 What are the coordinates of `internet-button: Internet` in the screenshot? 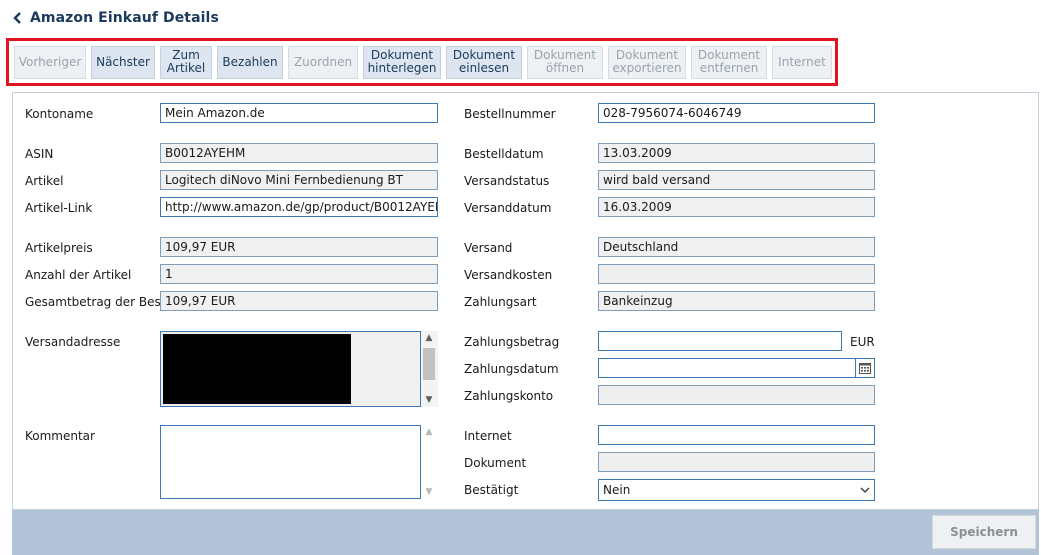 It's located at (802, 62).